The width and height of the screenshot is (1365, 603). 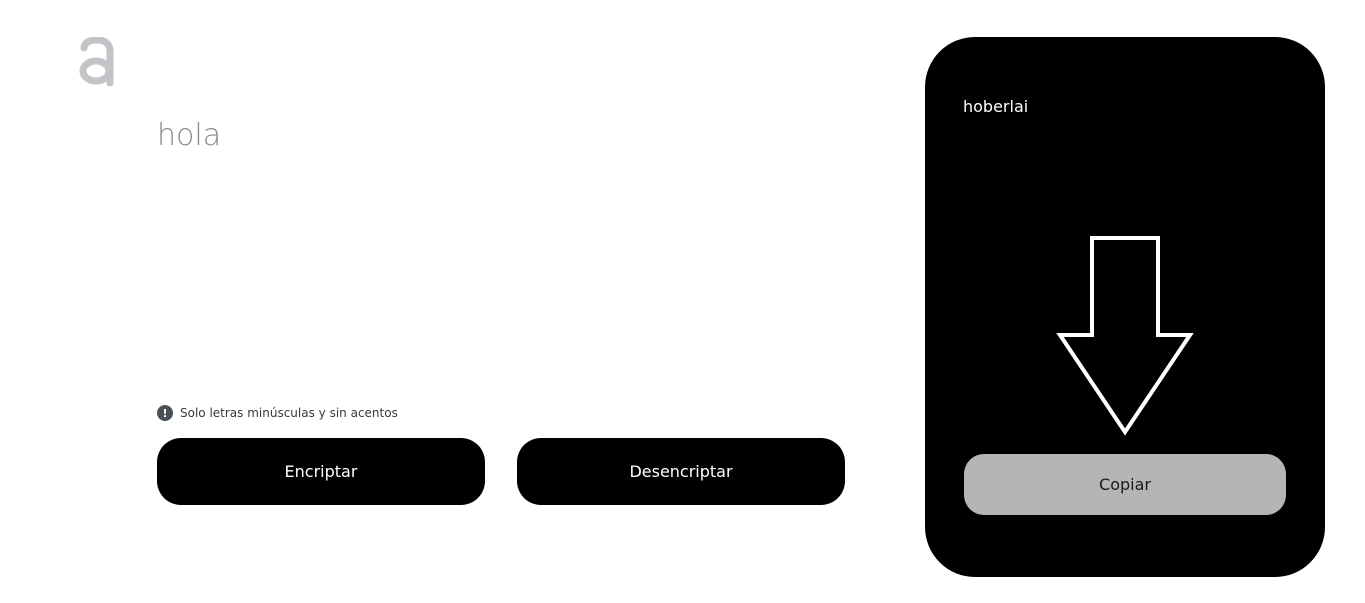 What do you see at coordinates (97, 61) in the screenshot?
I see `logo-icon` at bounding box center [97, 61].